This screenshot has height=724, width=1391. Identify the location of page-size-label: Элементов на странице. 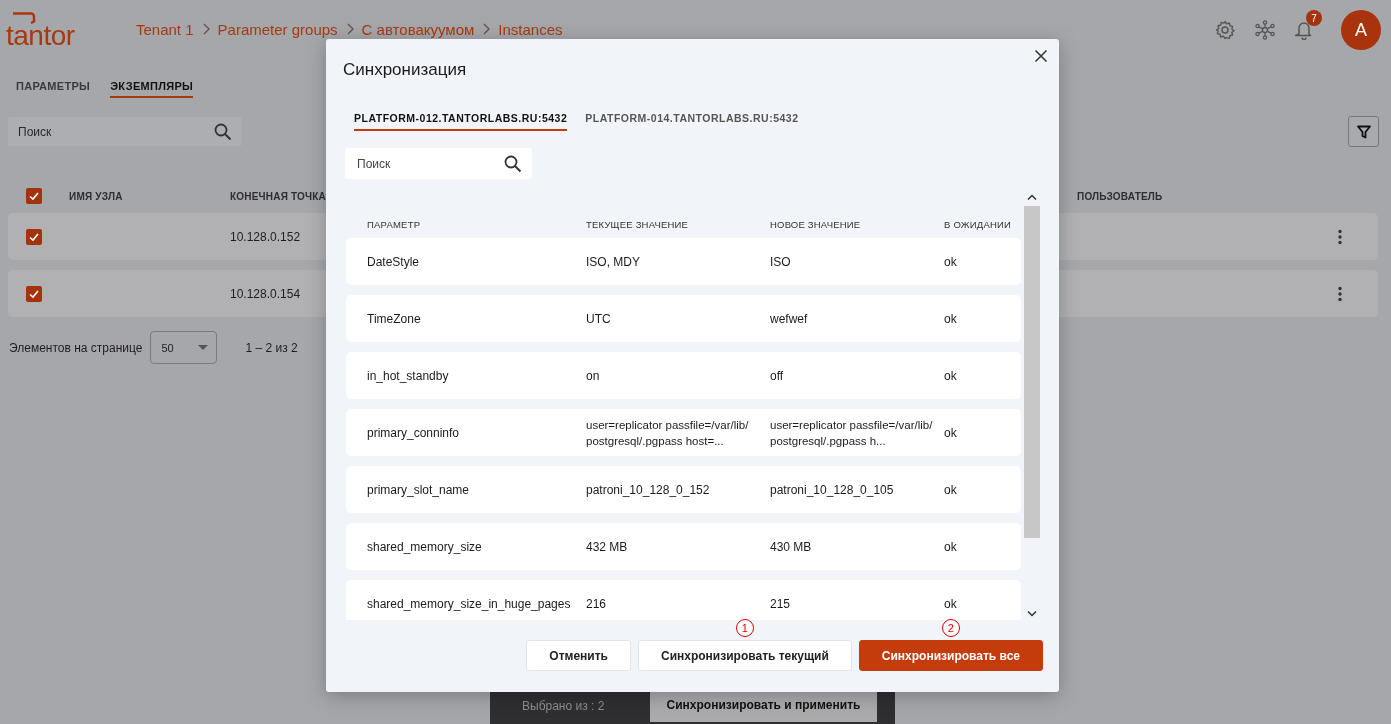
(76, 347).